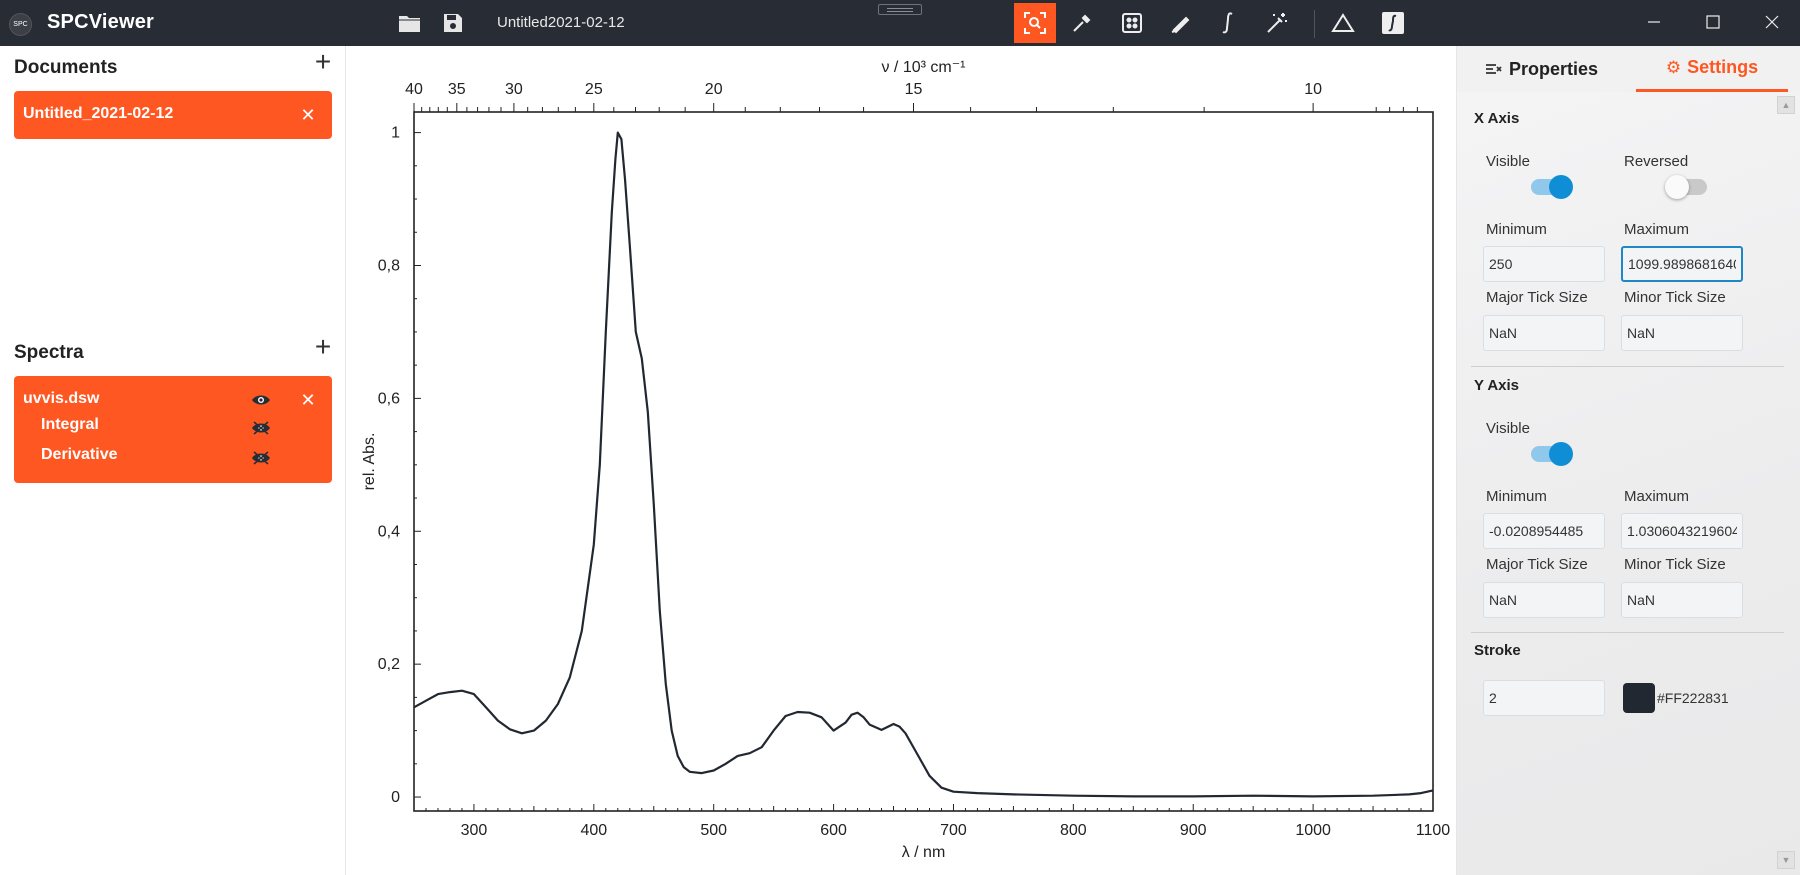  I want to click on stroke-color-hex: #FF222831, so click(1693, 698).